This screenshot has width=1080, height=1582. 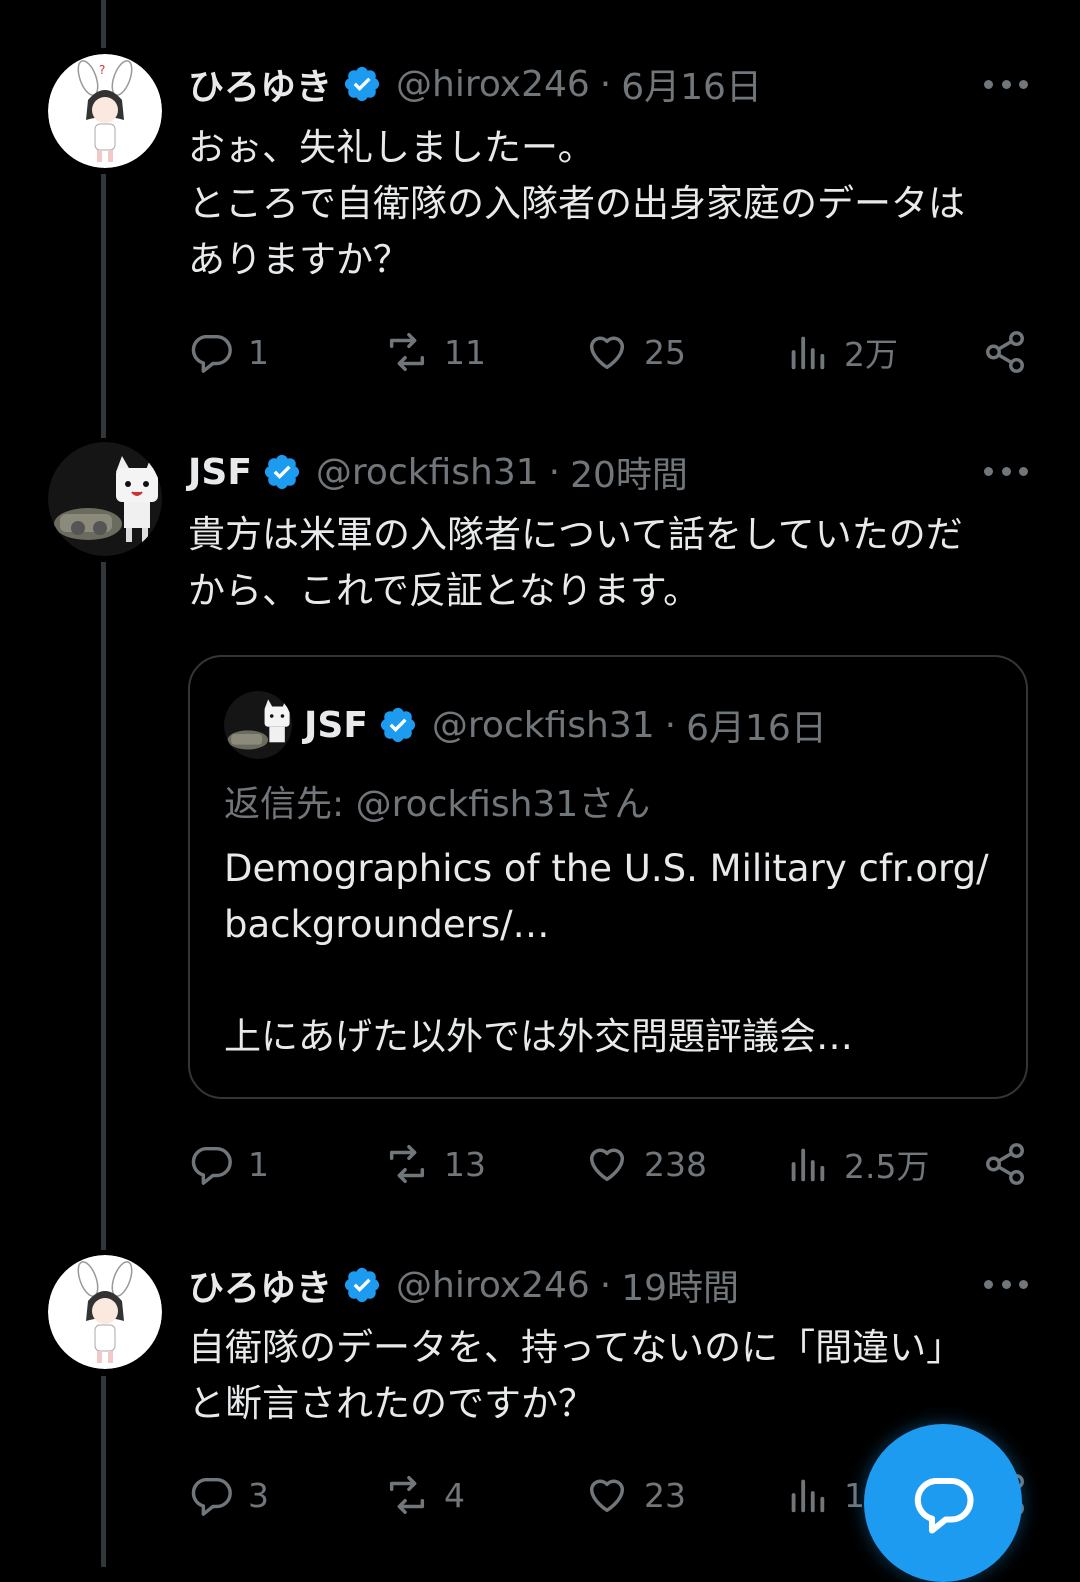 I want to click on display-name: ひろゆき, so click(x=260, y=1285).